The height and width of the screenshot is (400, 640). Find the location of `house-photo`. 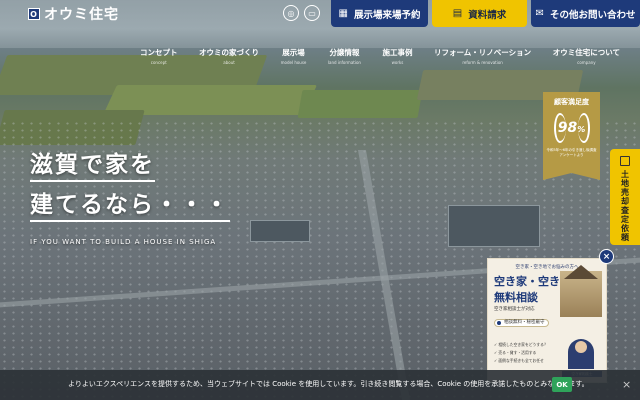

house-photo is located at coordinates (581, 294).